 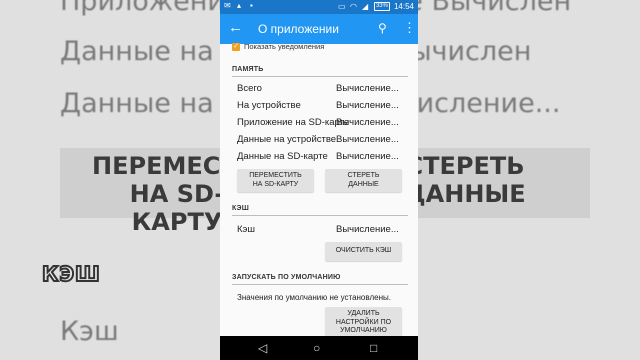 I want to click on defaults-description: Значения по умолчанию не установлены., so click(x=314, y=297).